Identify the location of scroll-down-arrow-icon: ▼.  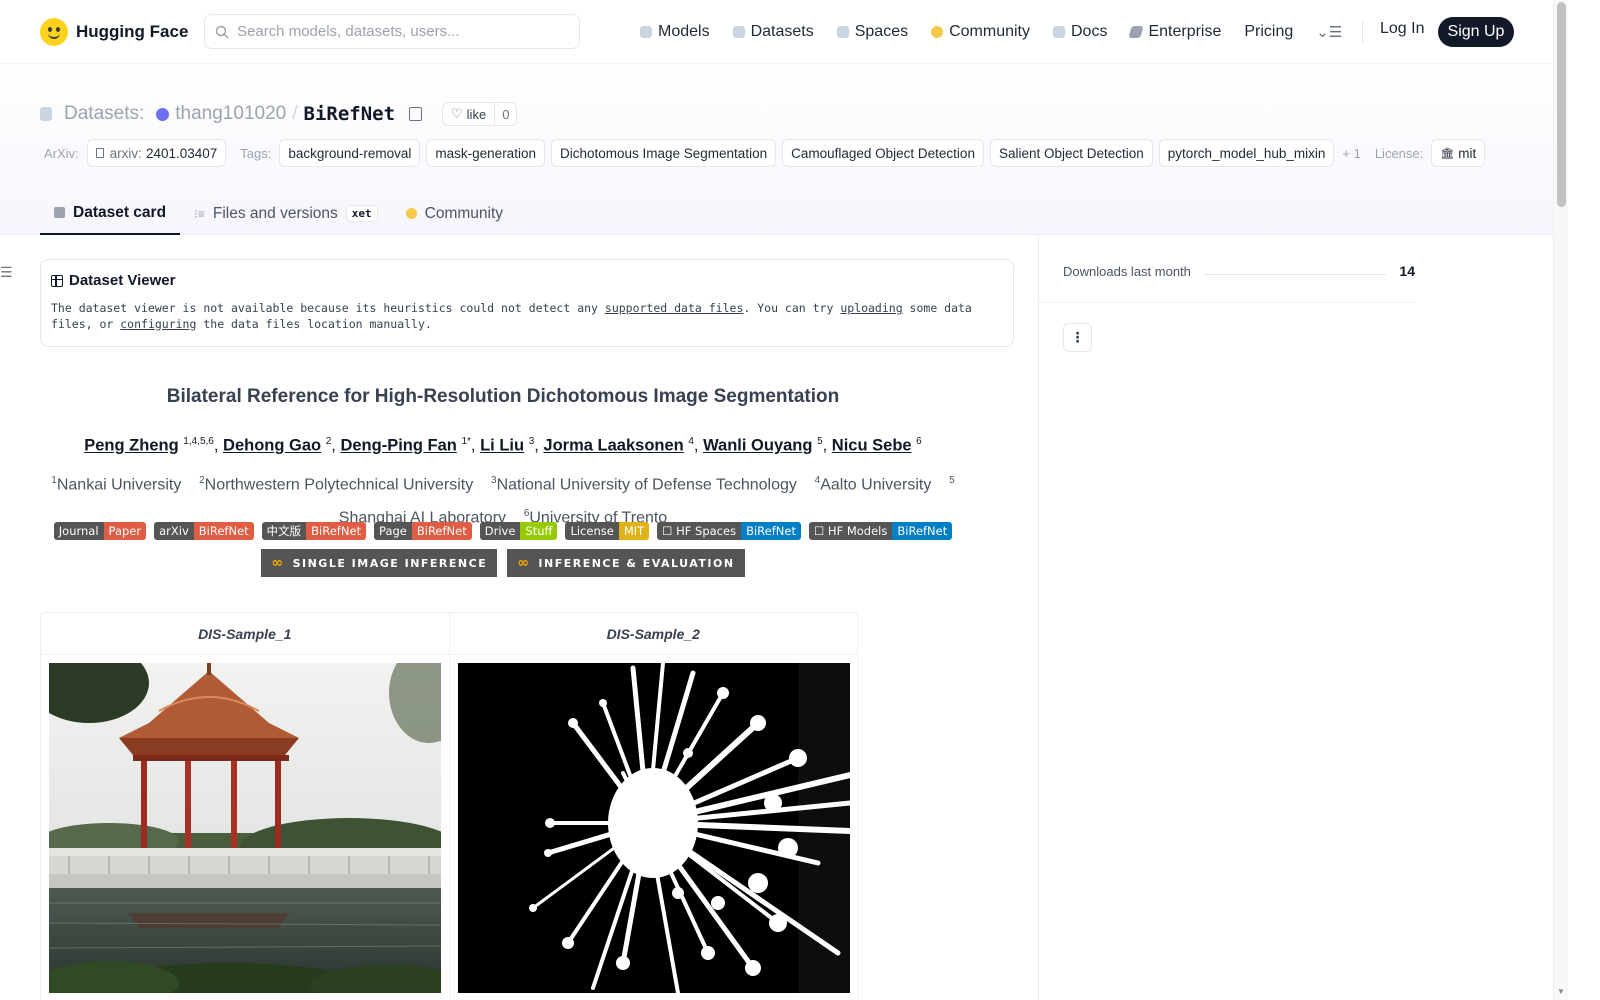
(1561, 991).